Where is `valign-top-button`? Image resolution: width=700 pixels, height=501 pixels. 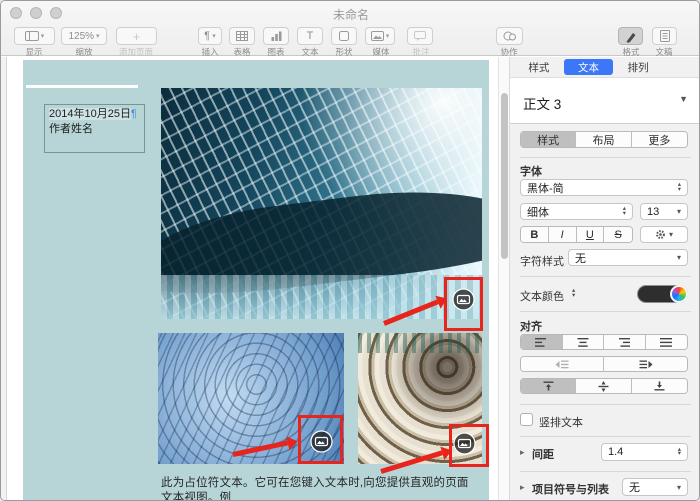
valign-top-button is located at coordinates (549, 386).